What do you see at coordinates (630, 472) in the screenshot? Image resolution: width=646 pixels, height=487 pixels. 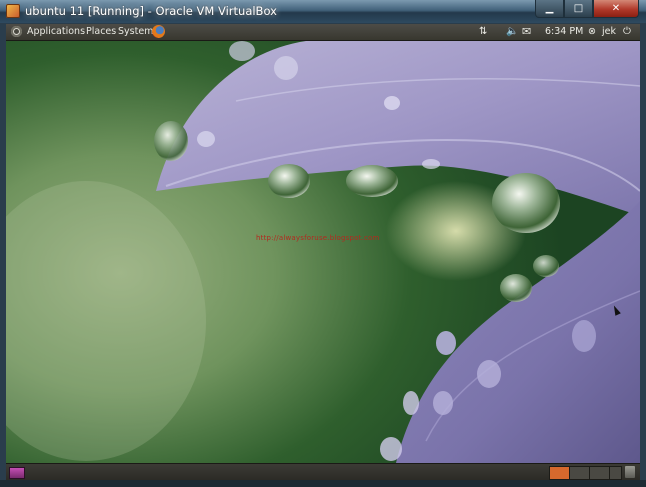 I see `trash-icon` at bounding box center [630, 472].